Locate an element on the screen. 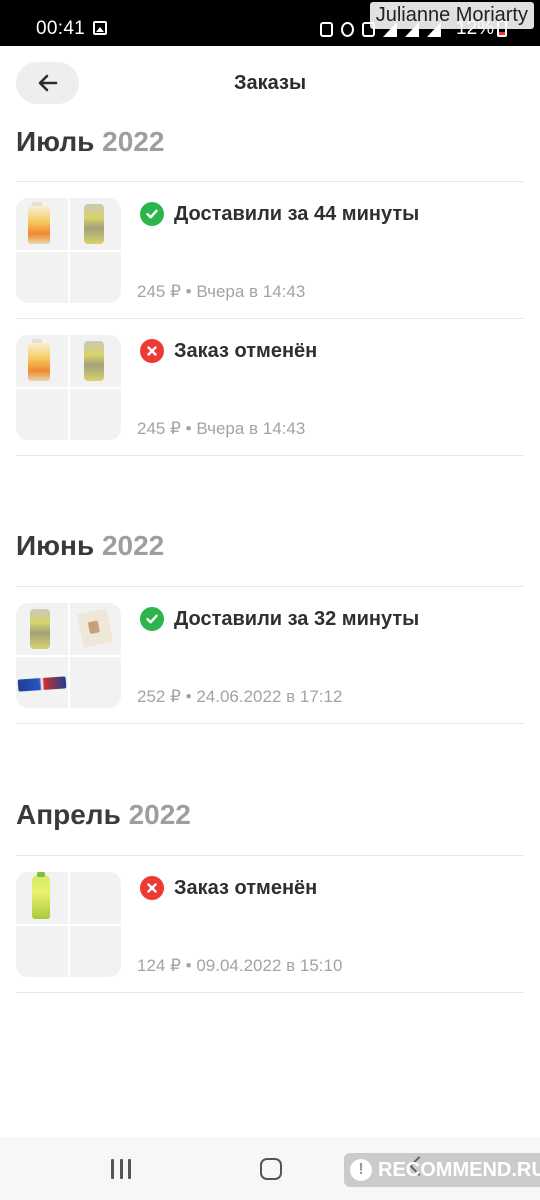 The height and width of the screenshot is (1200, 540). section-title-july: Июль 2022 is located at coordinates (90, 142).